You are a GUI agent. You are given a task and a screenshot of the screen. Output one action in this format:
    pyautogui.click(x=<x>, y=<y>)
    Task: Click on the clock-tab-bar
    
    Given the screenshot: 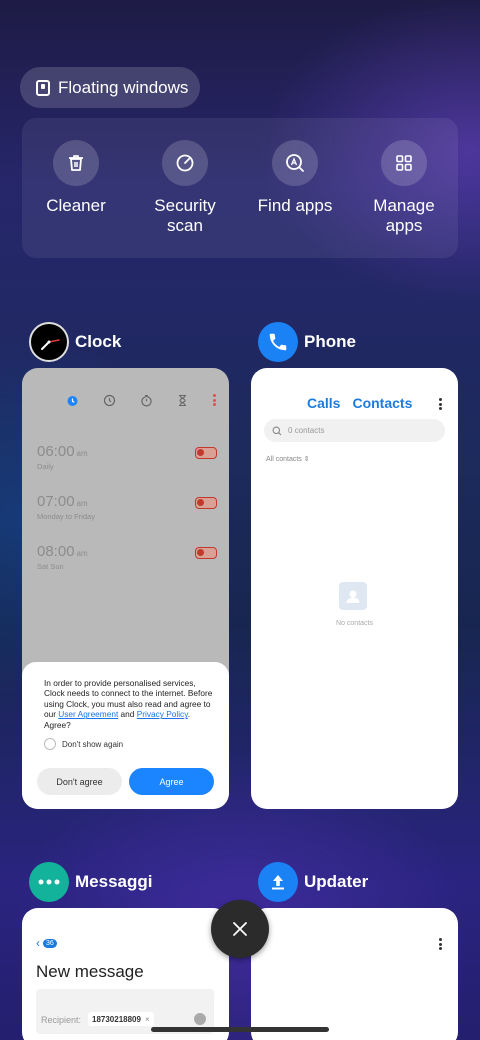 What is the action you would take?
    pyautogui.click(x=141, y=403)
    